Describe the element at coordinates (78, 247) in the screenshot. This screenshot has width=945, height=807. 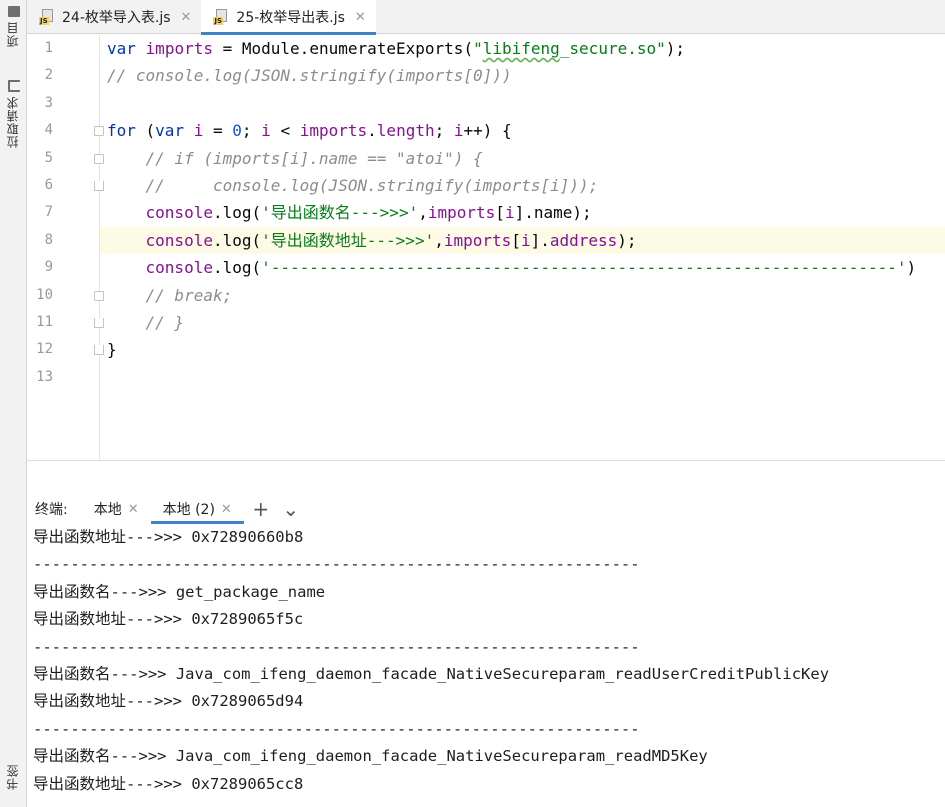
I see `editor-gutter: 1 2 3 4 5 6 7 8 9 10 11 12 13` at that location.